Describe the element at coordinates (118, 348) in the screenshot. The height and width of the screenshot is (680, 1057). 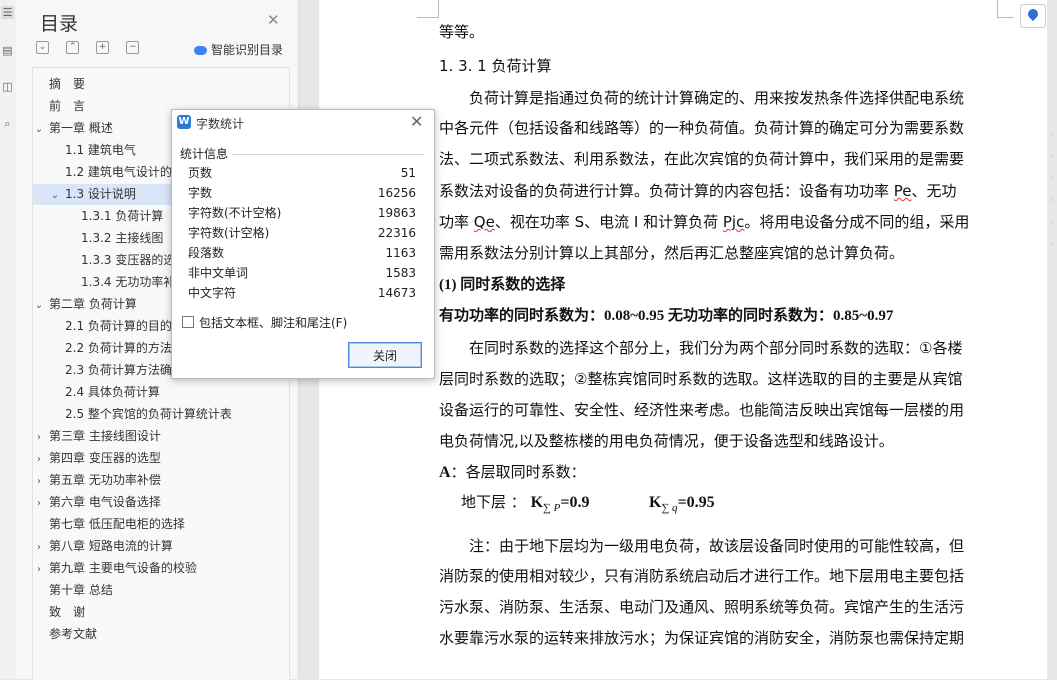
I see `toc-item-label: 2.2 负荷计算的方法` at that location.